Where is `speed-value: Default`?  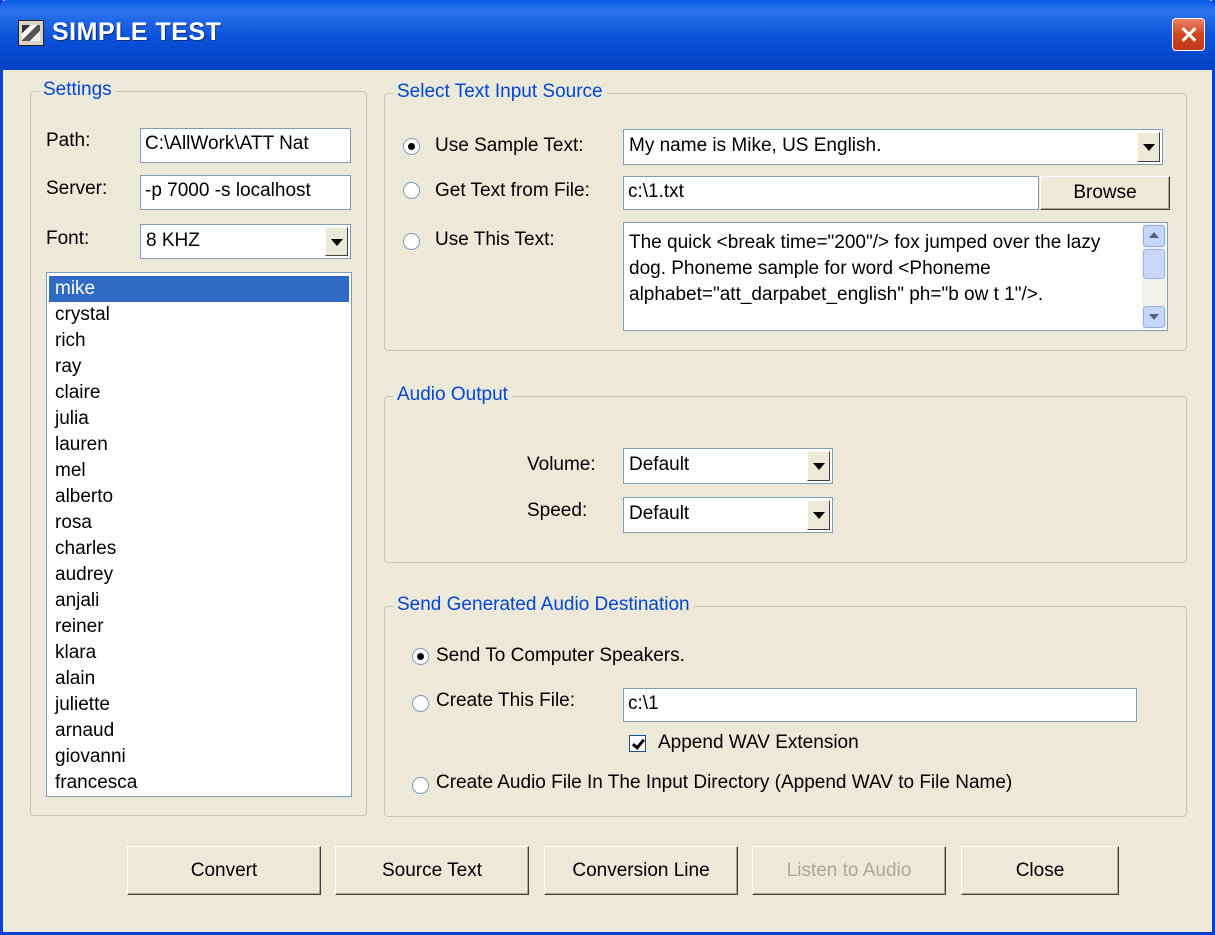 speed-value: Default is located at coordinates (659, 513).